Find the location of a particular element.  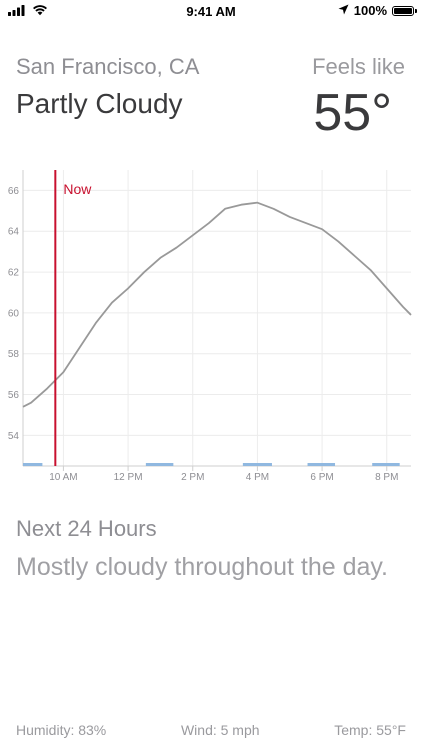

battery-percent: 100% is located at coordinates (370, 10).